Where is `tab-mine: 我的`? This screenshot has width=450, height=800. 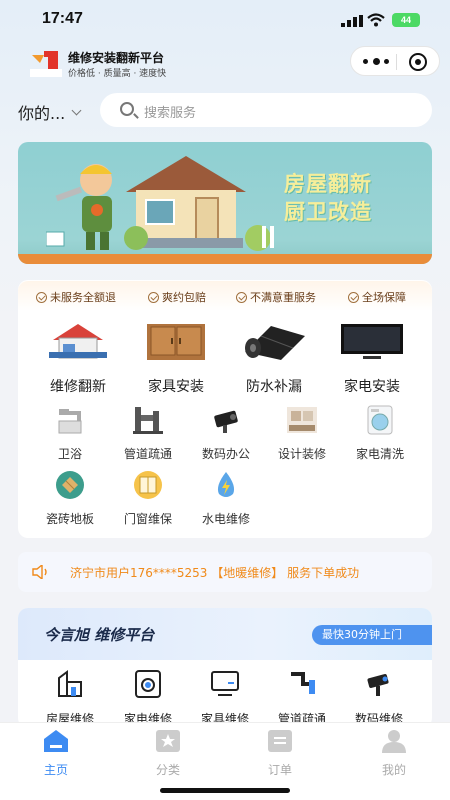
tab-mine: 我的 is located at coordinates (394, 753).